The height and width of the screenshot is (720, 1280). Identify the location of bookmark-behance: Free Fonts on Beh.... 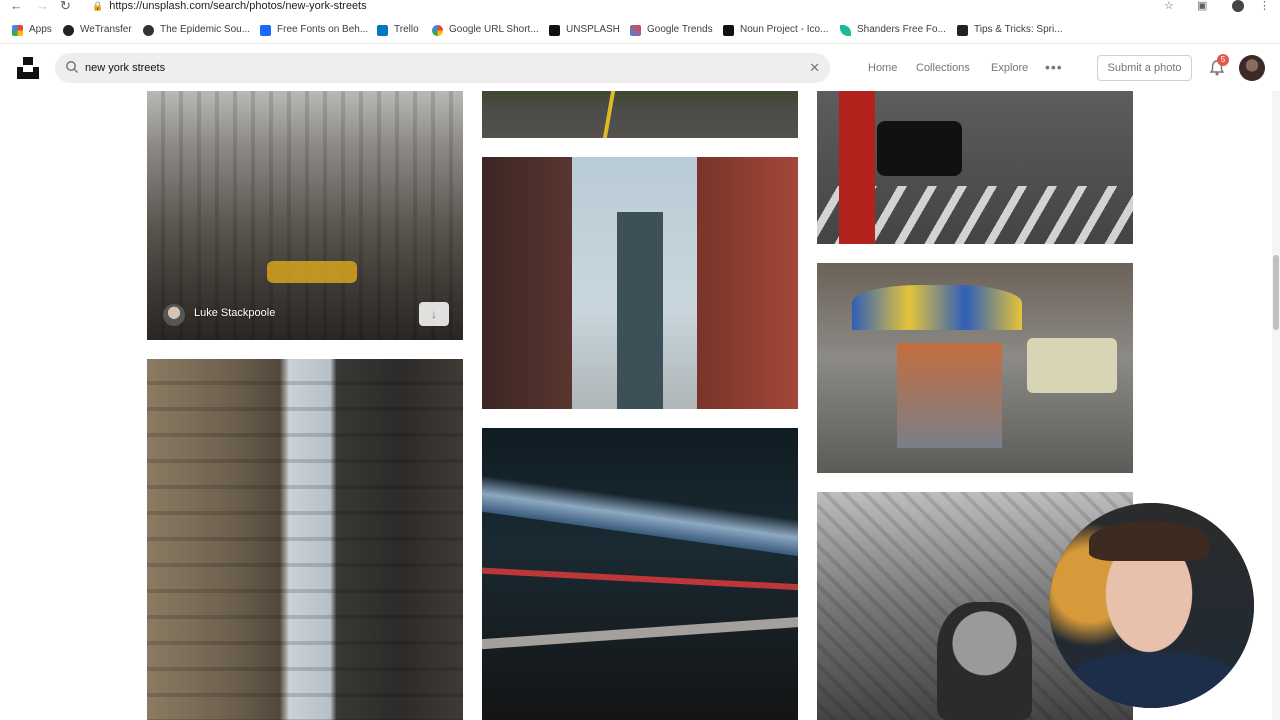
(314, 30).